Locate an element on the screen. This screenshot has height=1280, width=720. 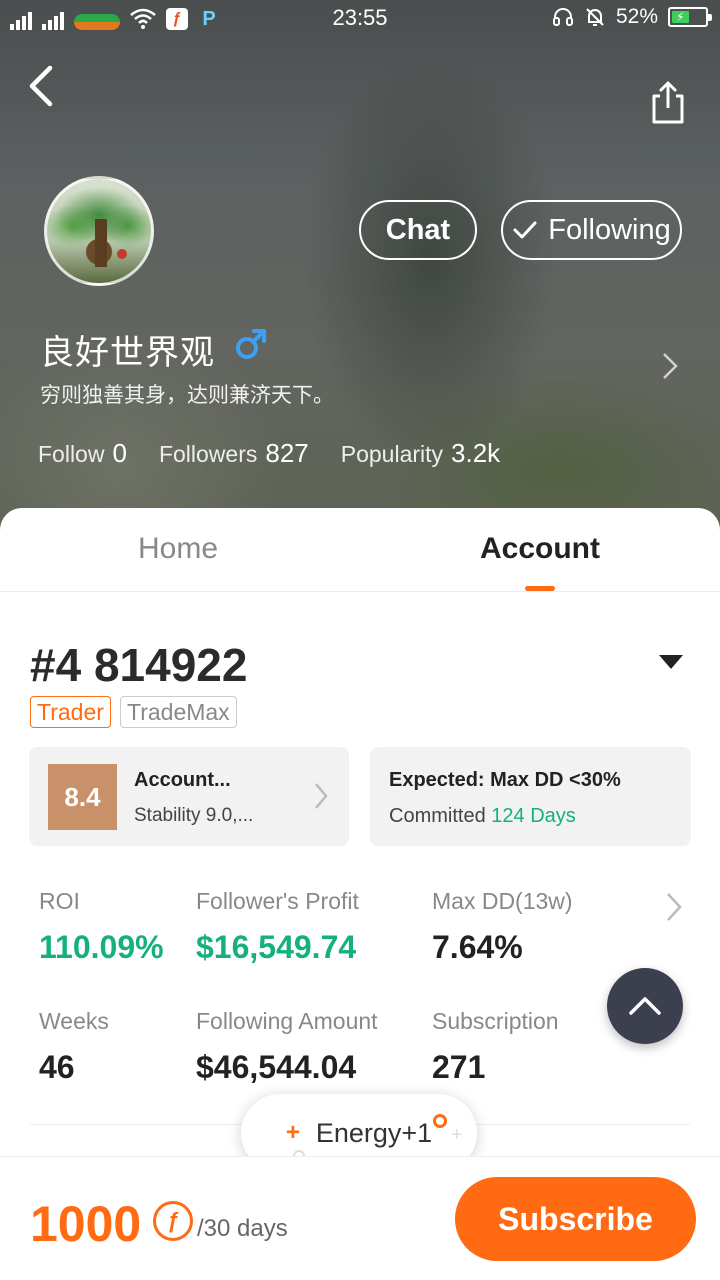
chevron-up-icon is located at coordinates (645, 1006).